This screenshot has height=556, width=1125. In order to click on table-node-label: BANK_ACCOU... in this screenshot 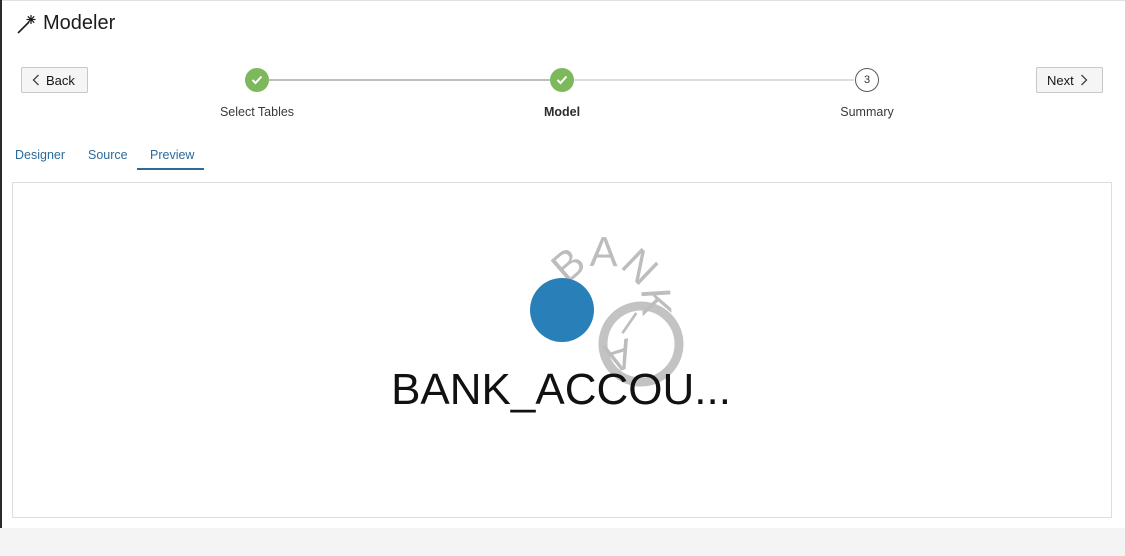, I will do `click(561, 389)`.